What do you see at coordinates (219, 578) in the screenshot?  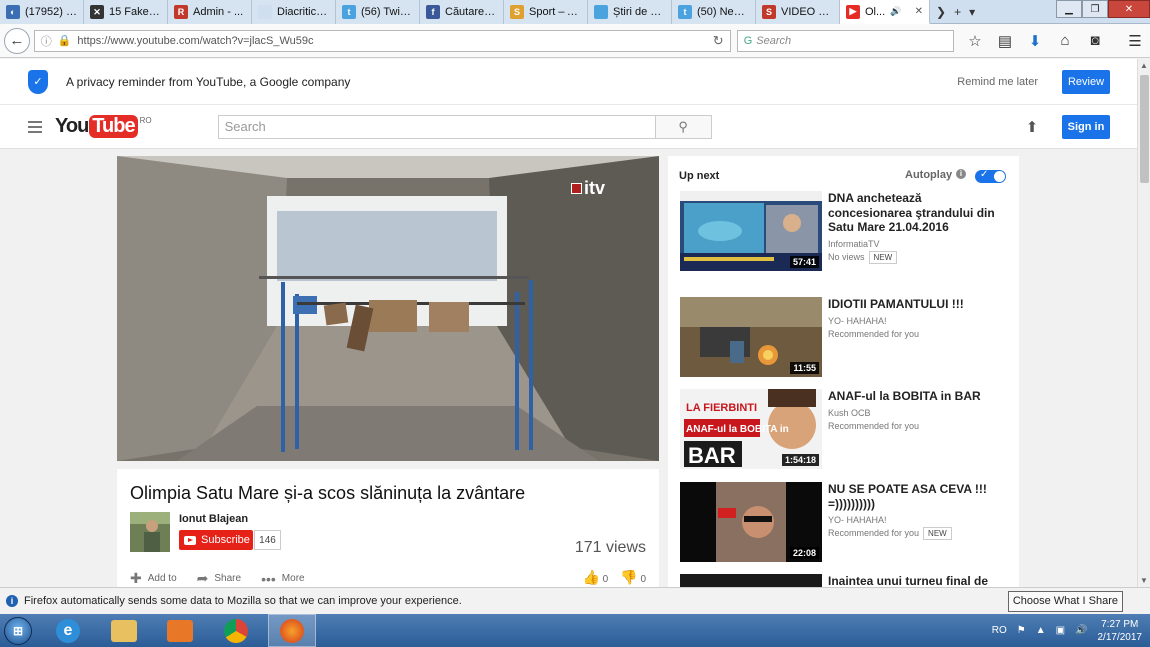 I see `share-button: ➦ Share` at bounding box center [219, 578].